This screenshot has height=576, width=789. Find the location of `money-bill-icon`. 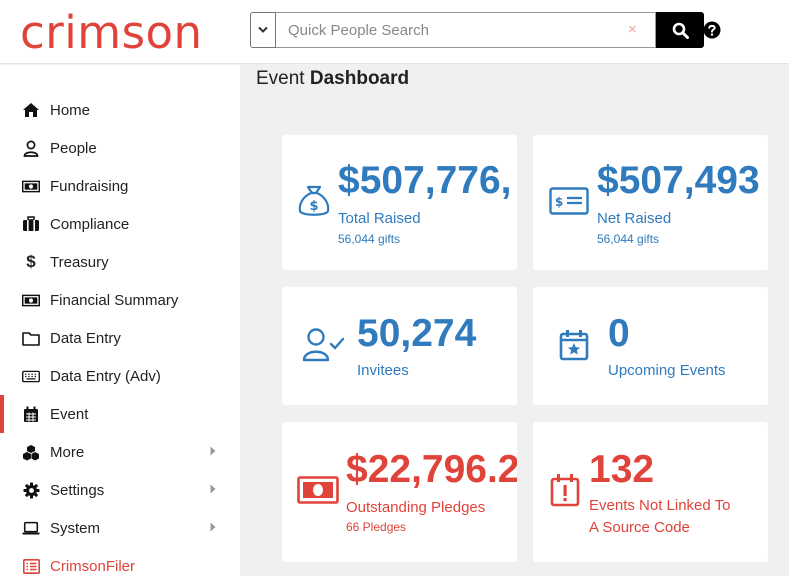

money-bill-icon is located at coordinates (318, 490).